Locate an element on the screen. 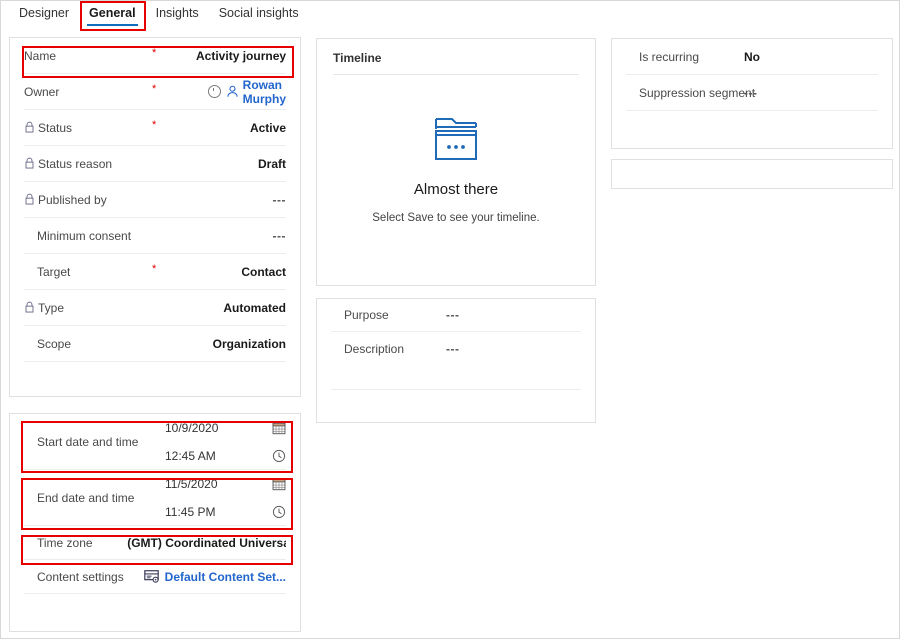  tab-social-insights: Social insights is located at coordinates (259, 14).